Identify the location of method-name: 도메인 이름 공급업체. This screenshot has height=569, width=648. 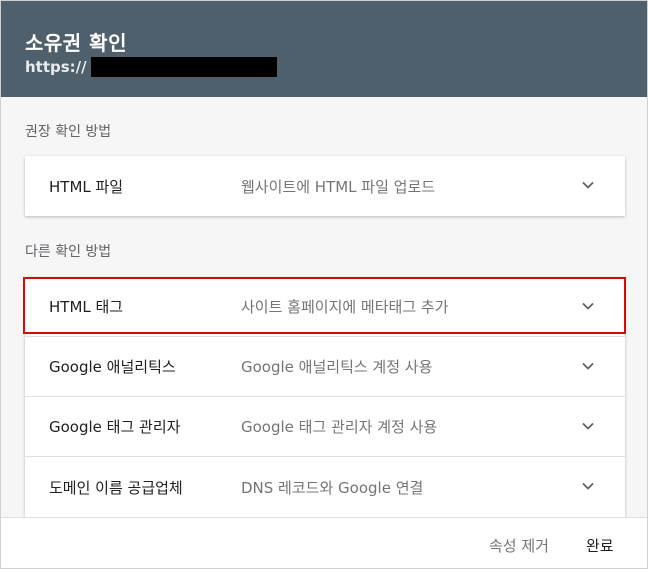
(116, 487).